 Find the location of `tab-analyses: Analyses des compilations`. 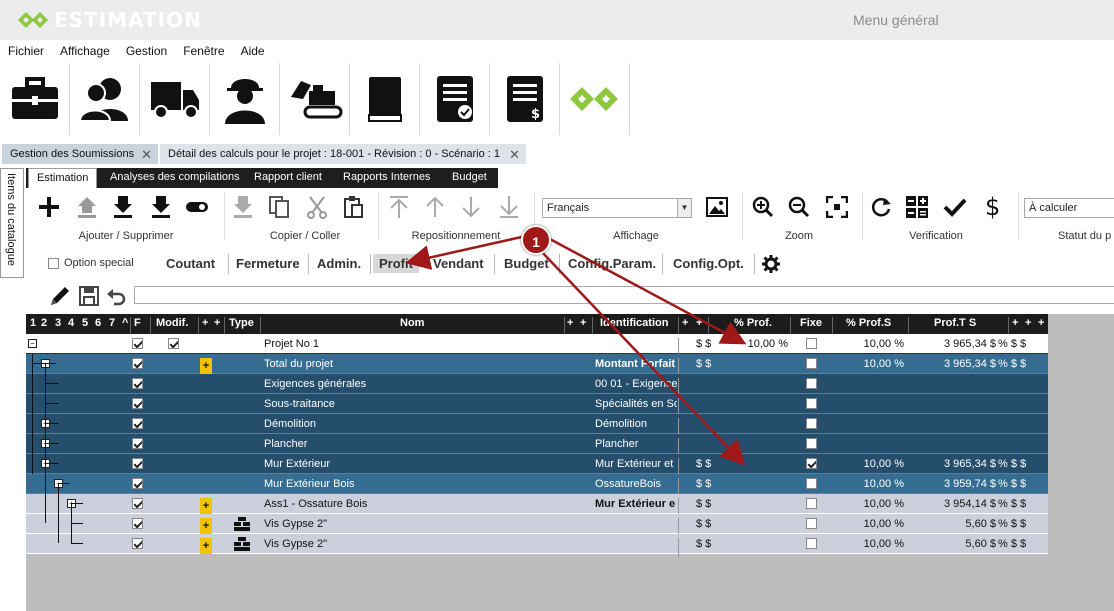

tab-analyses: Analyses des compilations is located at coordinates (175, 178).